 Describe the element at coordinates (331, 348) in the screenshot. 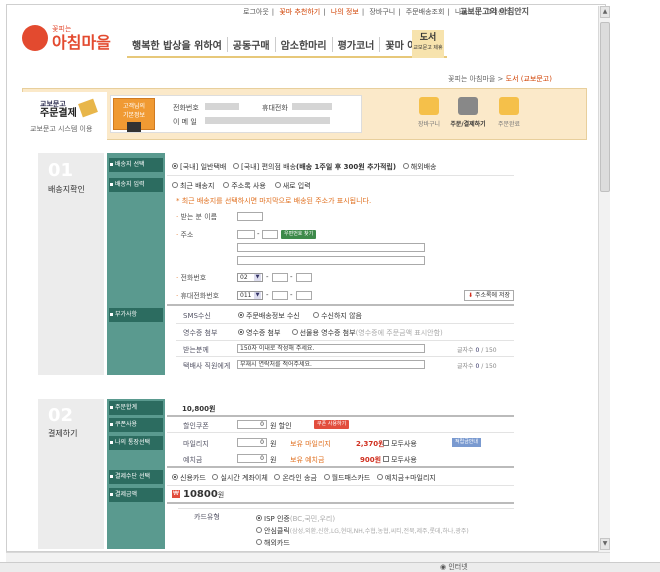

I see `memo-input: 150자 이내로 작성해 주세요.` at that location.